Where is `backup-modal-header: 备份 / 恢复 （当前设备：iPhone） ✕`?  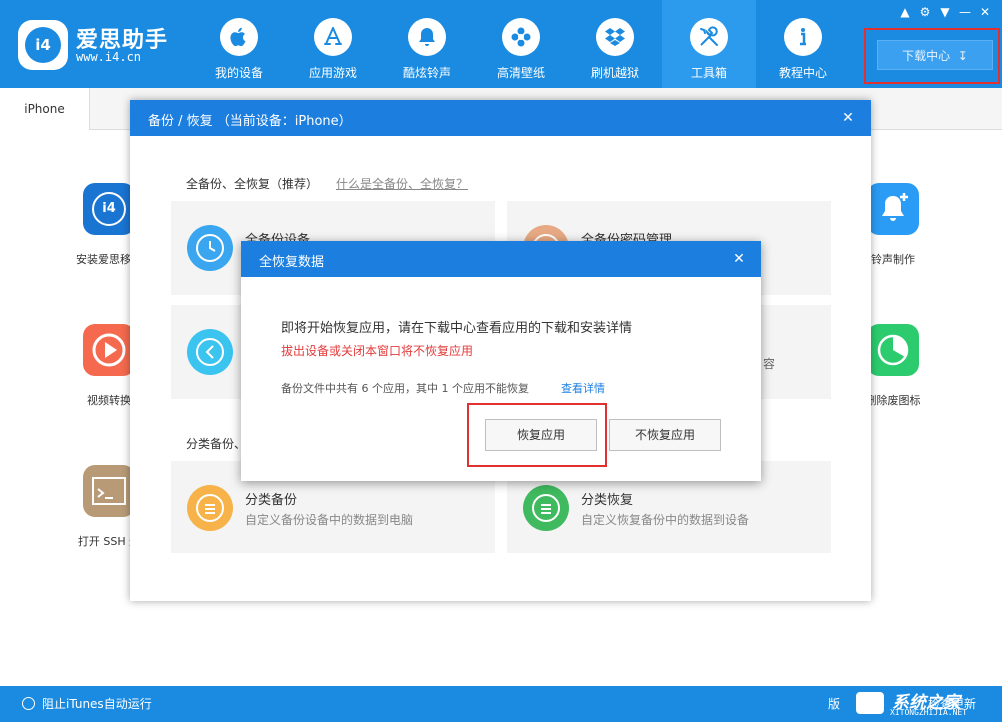
backup-modal-header: 备份 / 恢复 （当前设备：iPhone） ✕ is located at coordinates (500, 118).